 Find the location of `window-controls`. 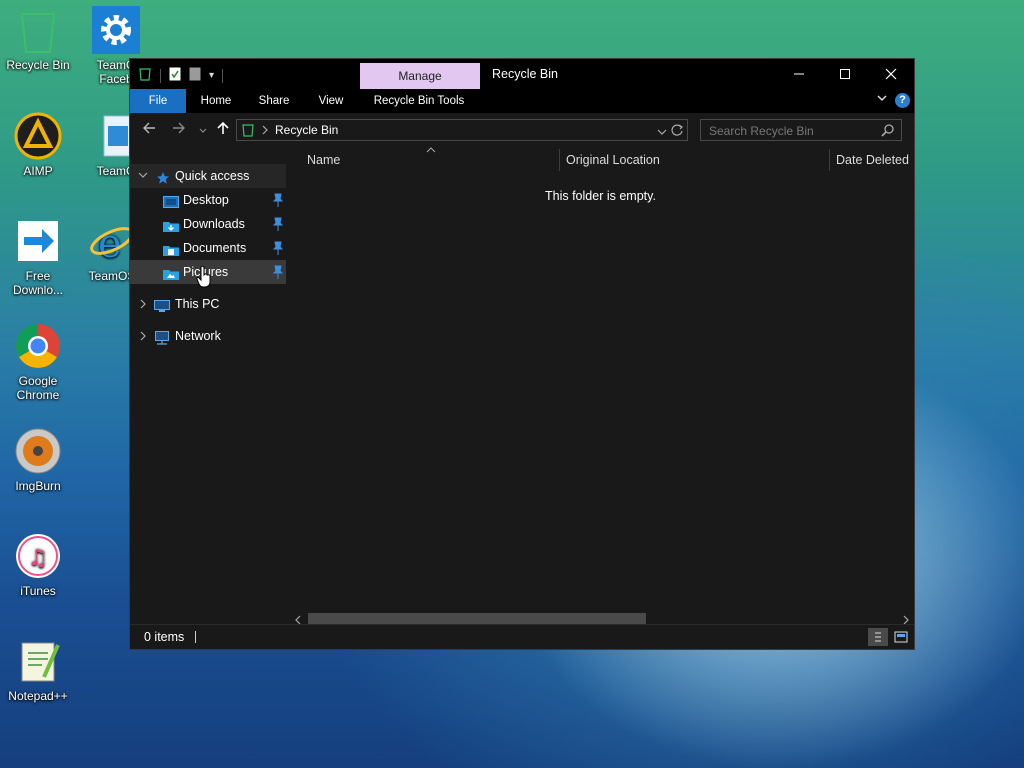

window-controls is located at coordinates (845, 74).